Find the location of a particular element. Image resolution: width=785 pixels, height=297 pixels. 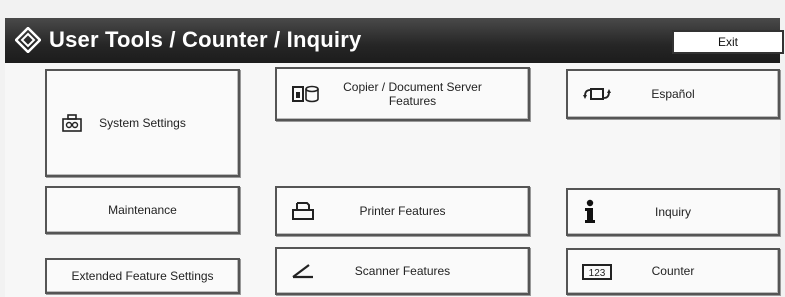

counter-123-icon: 123 is located at coordinates (597, 271).